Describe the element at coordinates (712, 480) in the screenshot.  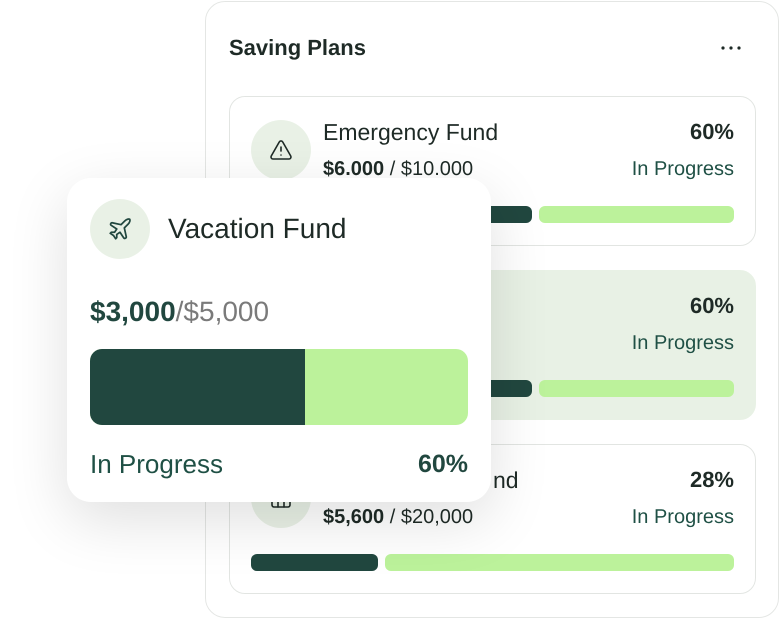
I see `plan-percent: 28%` at that location.